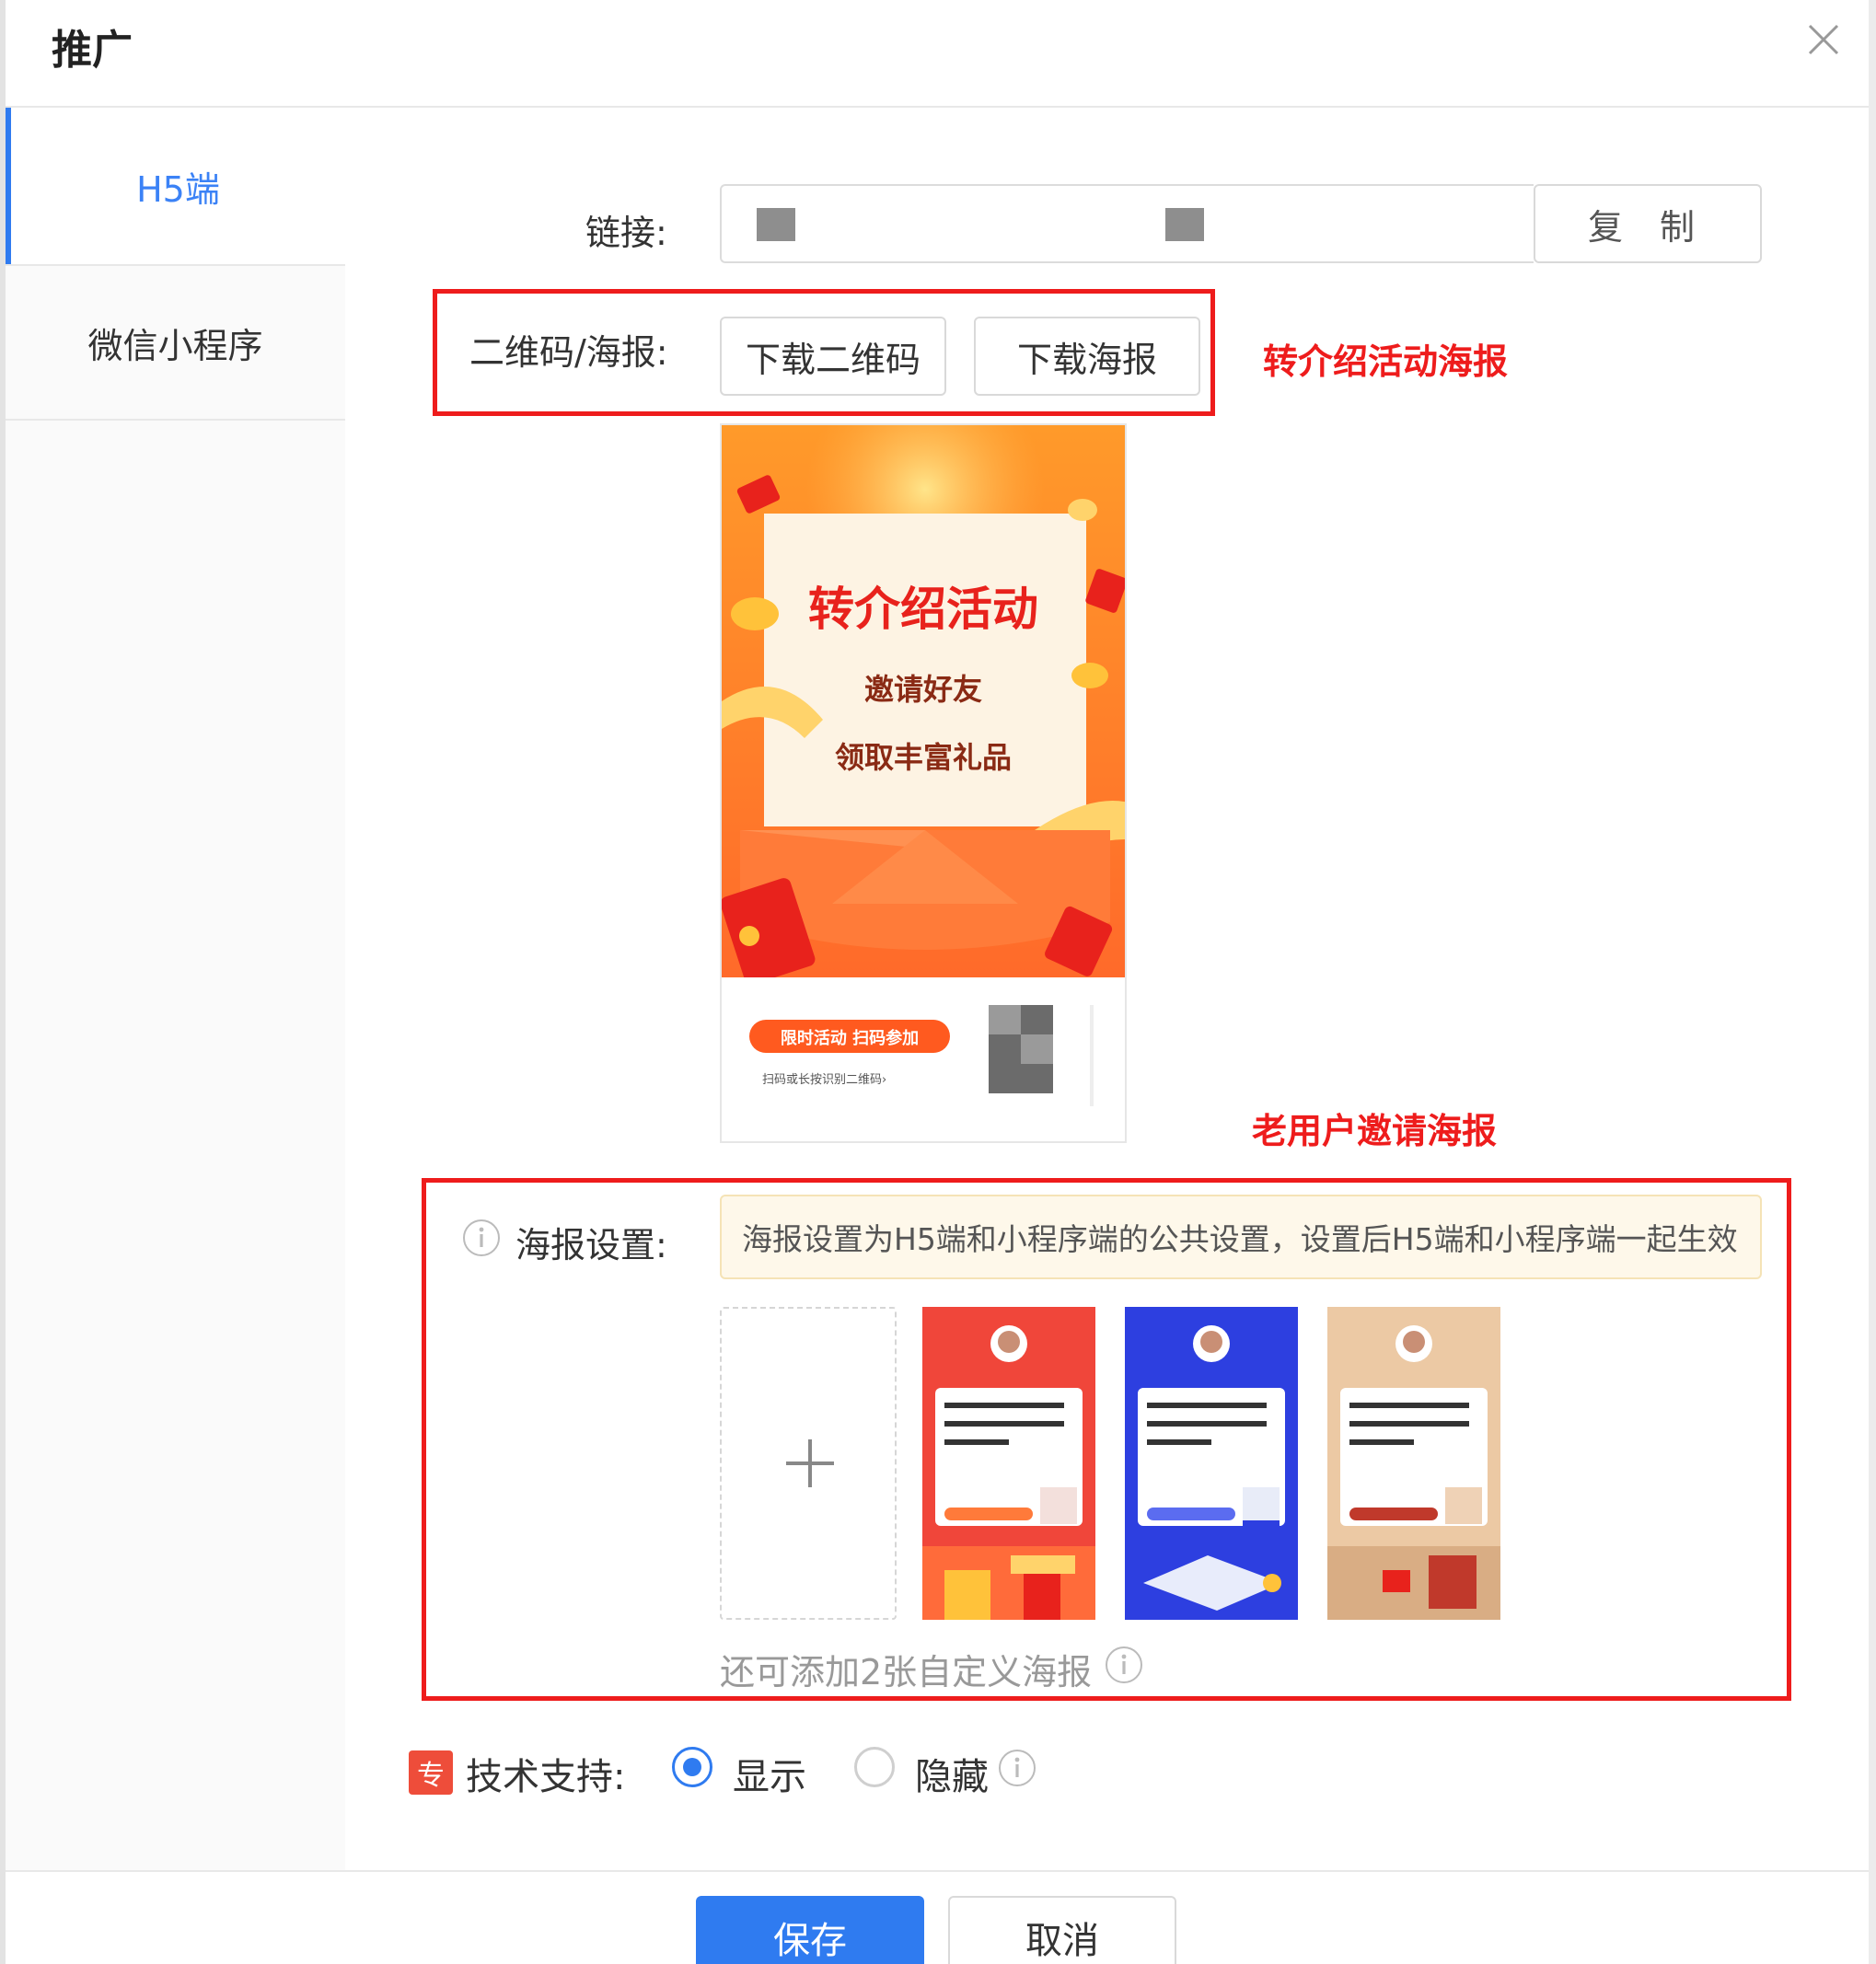 Image resolution: width=1876 pixels, height=1964 pixels. Describe the element at coordinates (431, 1772) in the screenshot. I see `pro-badge: 专` at that location.